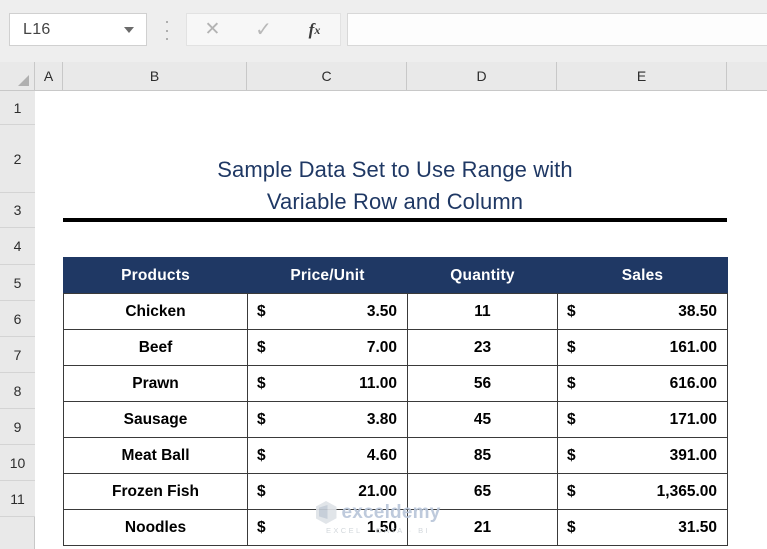 The image size is (767, 549). Describe the element at coordinates (327, 275) in the screenshot. I see `column-header-price-unit: Price/Unit` at that location.